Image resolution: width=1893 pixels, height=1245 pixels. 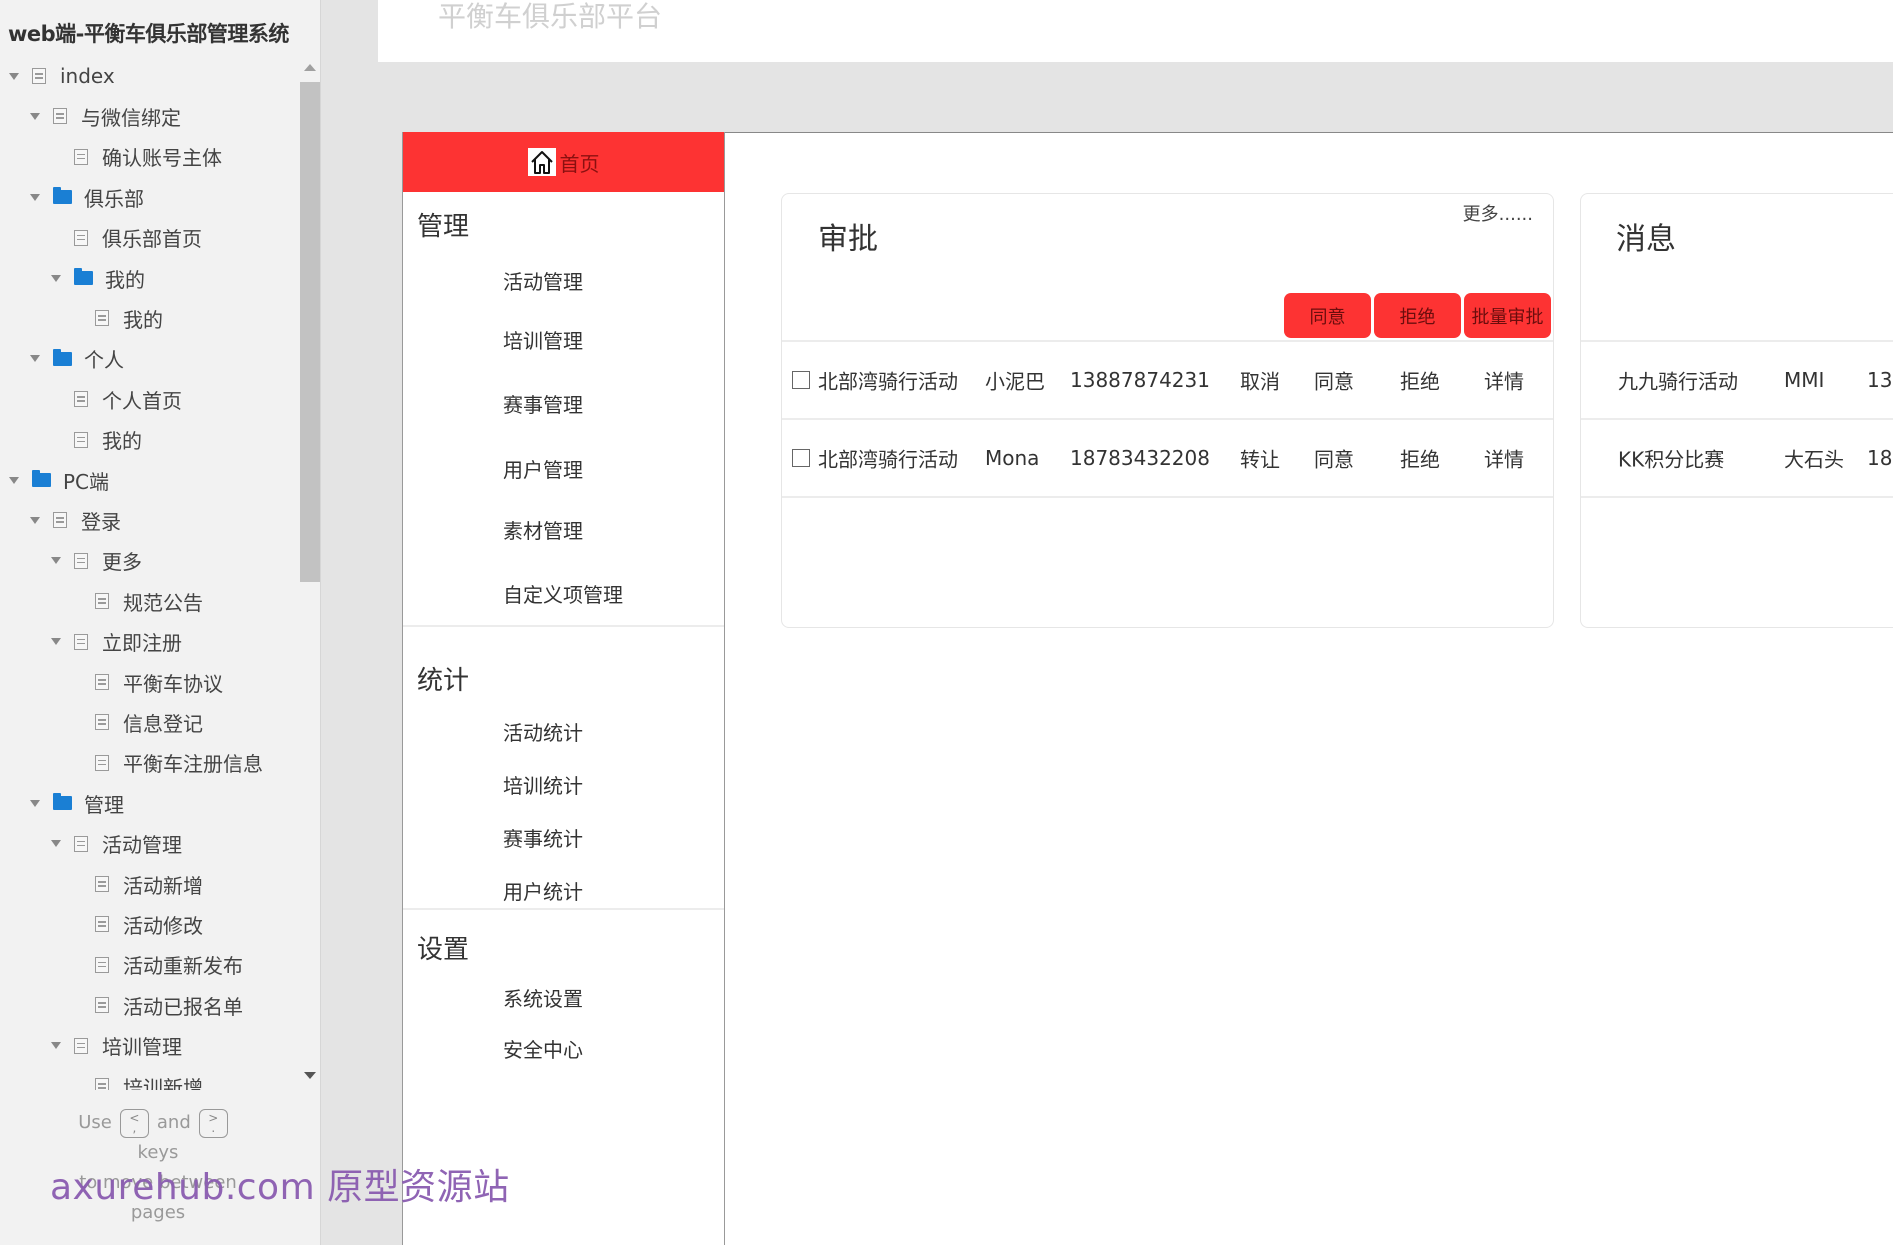 What do you see at coordinates (142, 400) in the screenshot?
I see `tree-item-label: 个人首页` at bounding box center [142, 400].